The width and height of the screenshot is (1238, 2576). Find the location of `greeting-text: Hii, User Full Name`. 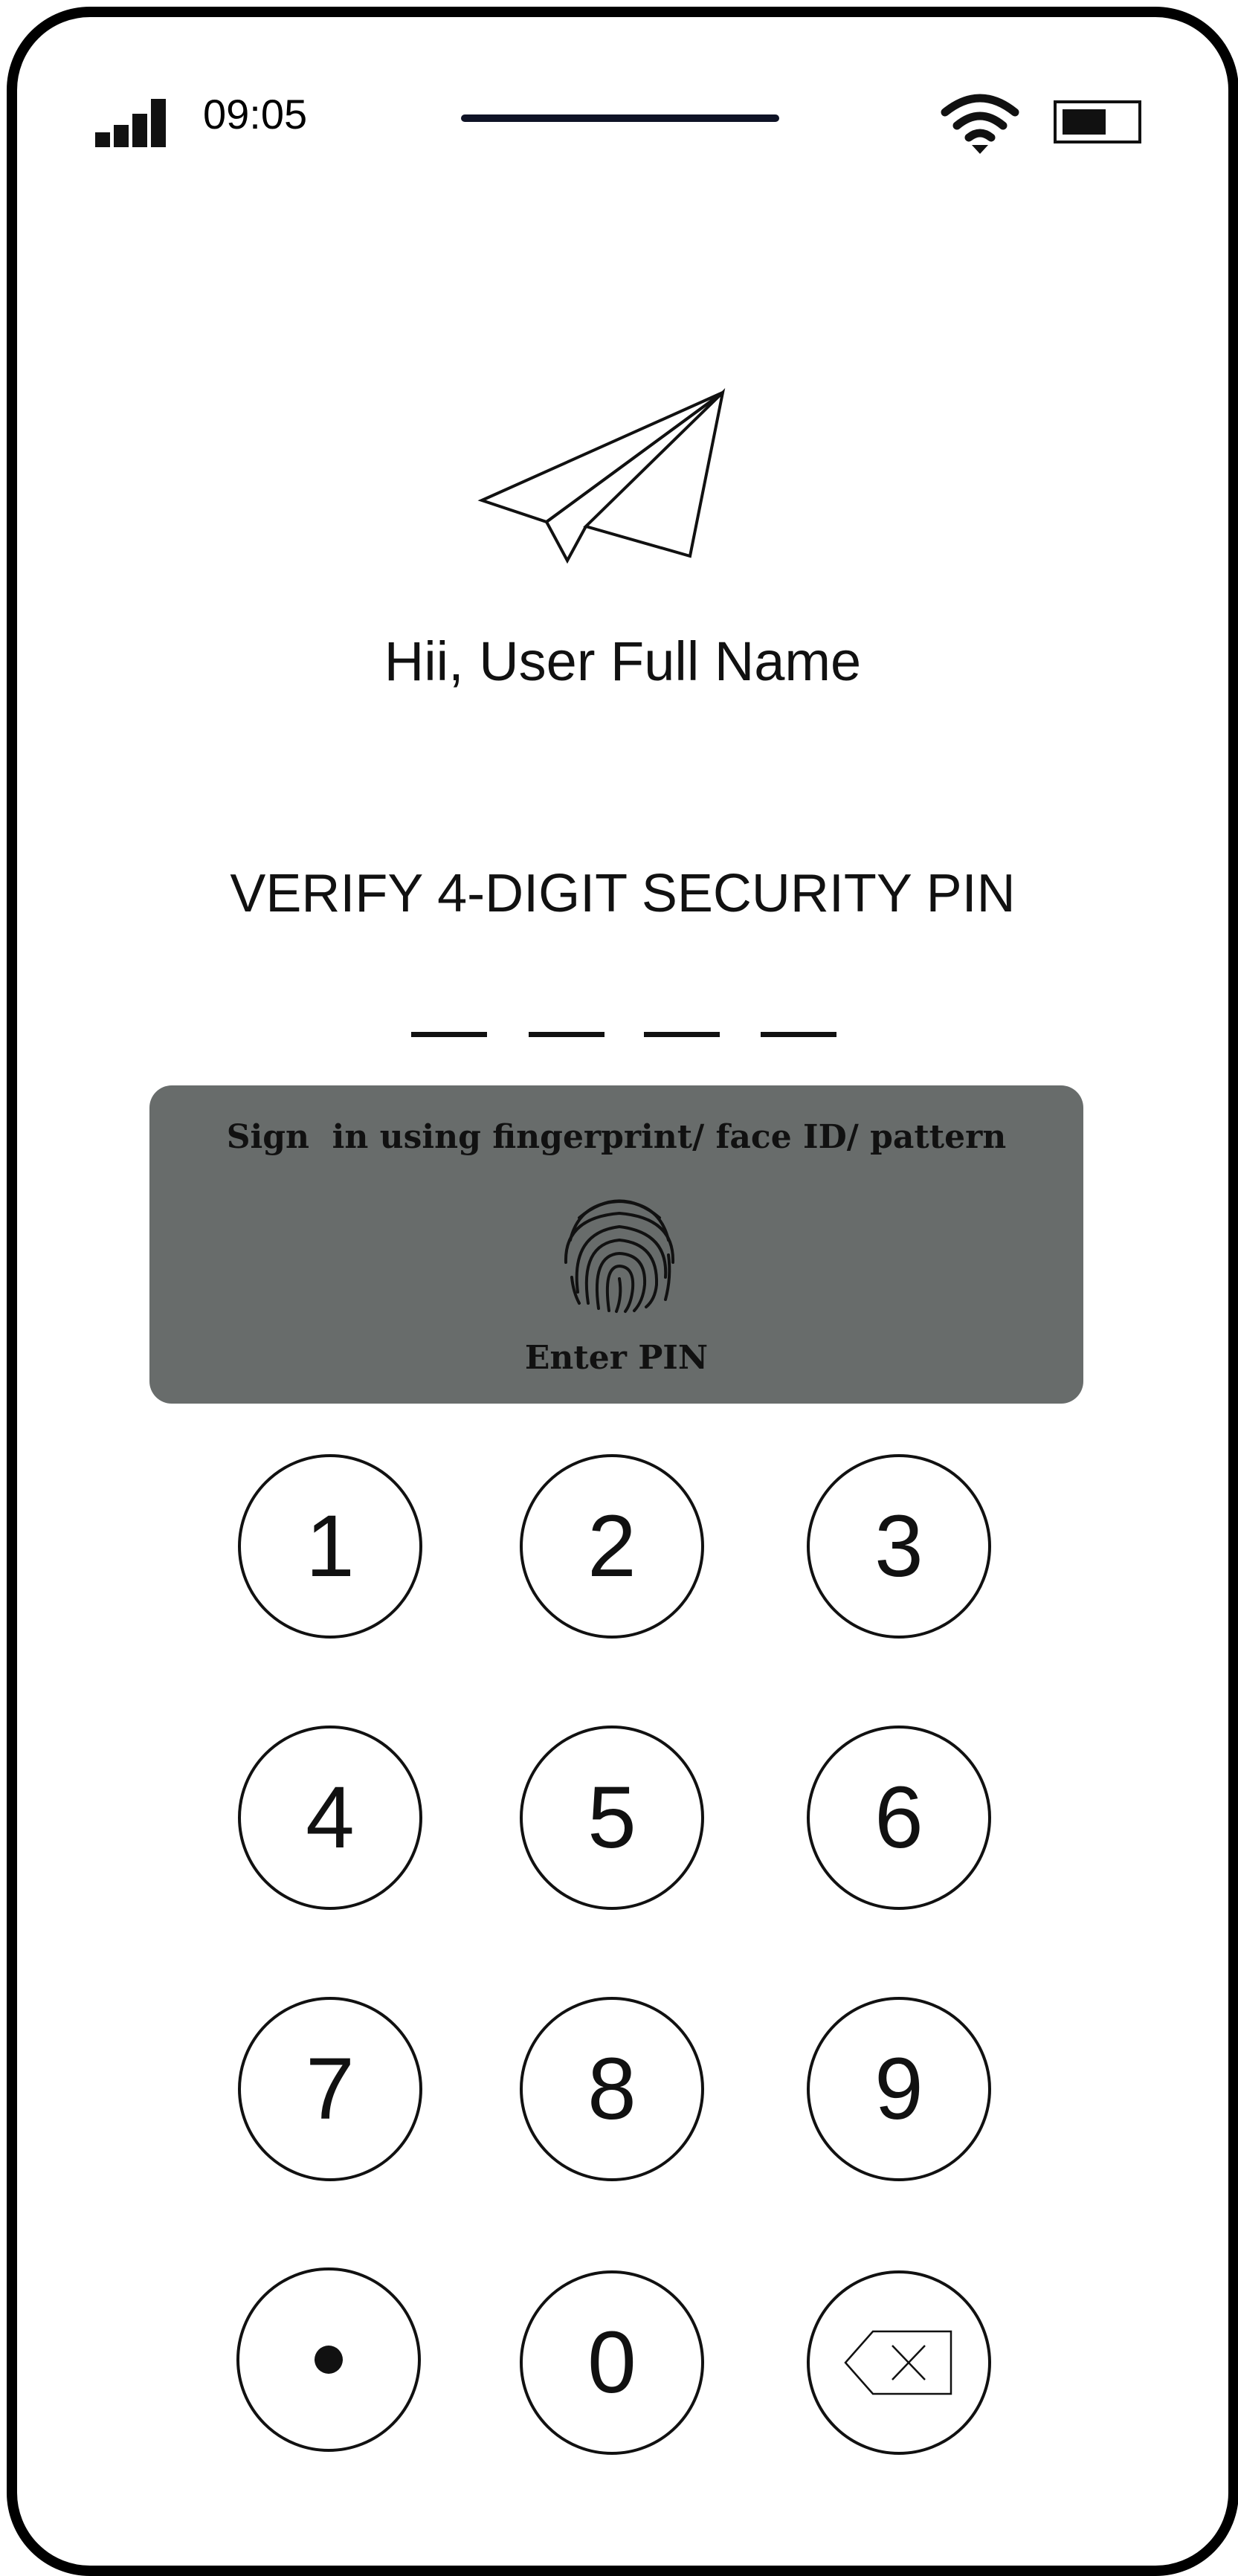

greeting-text: Hii, User Full Name is located at coordinates (623, 661).